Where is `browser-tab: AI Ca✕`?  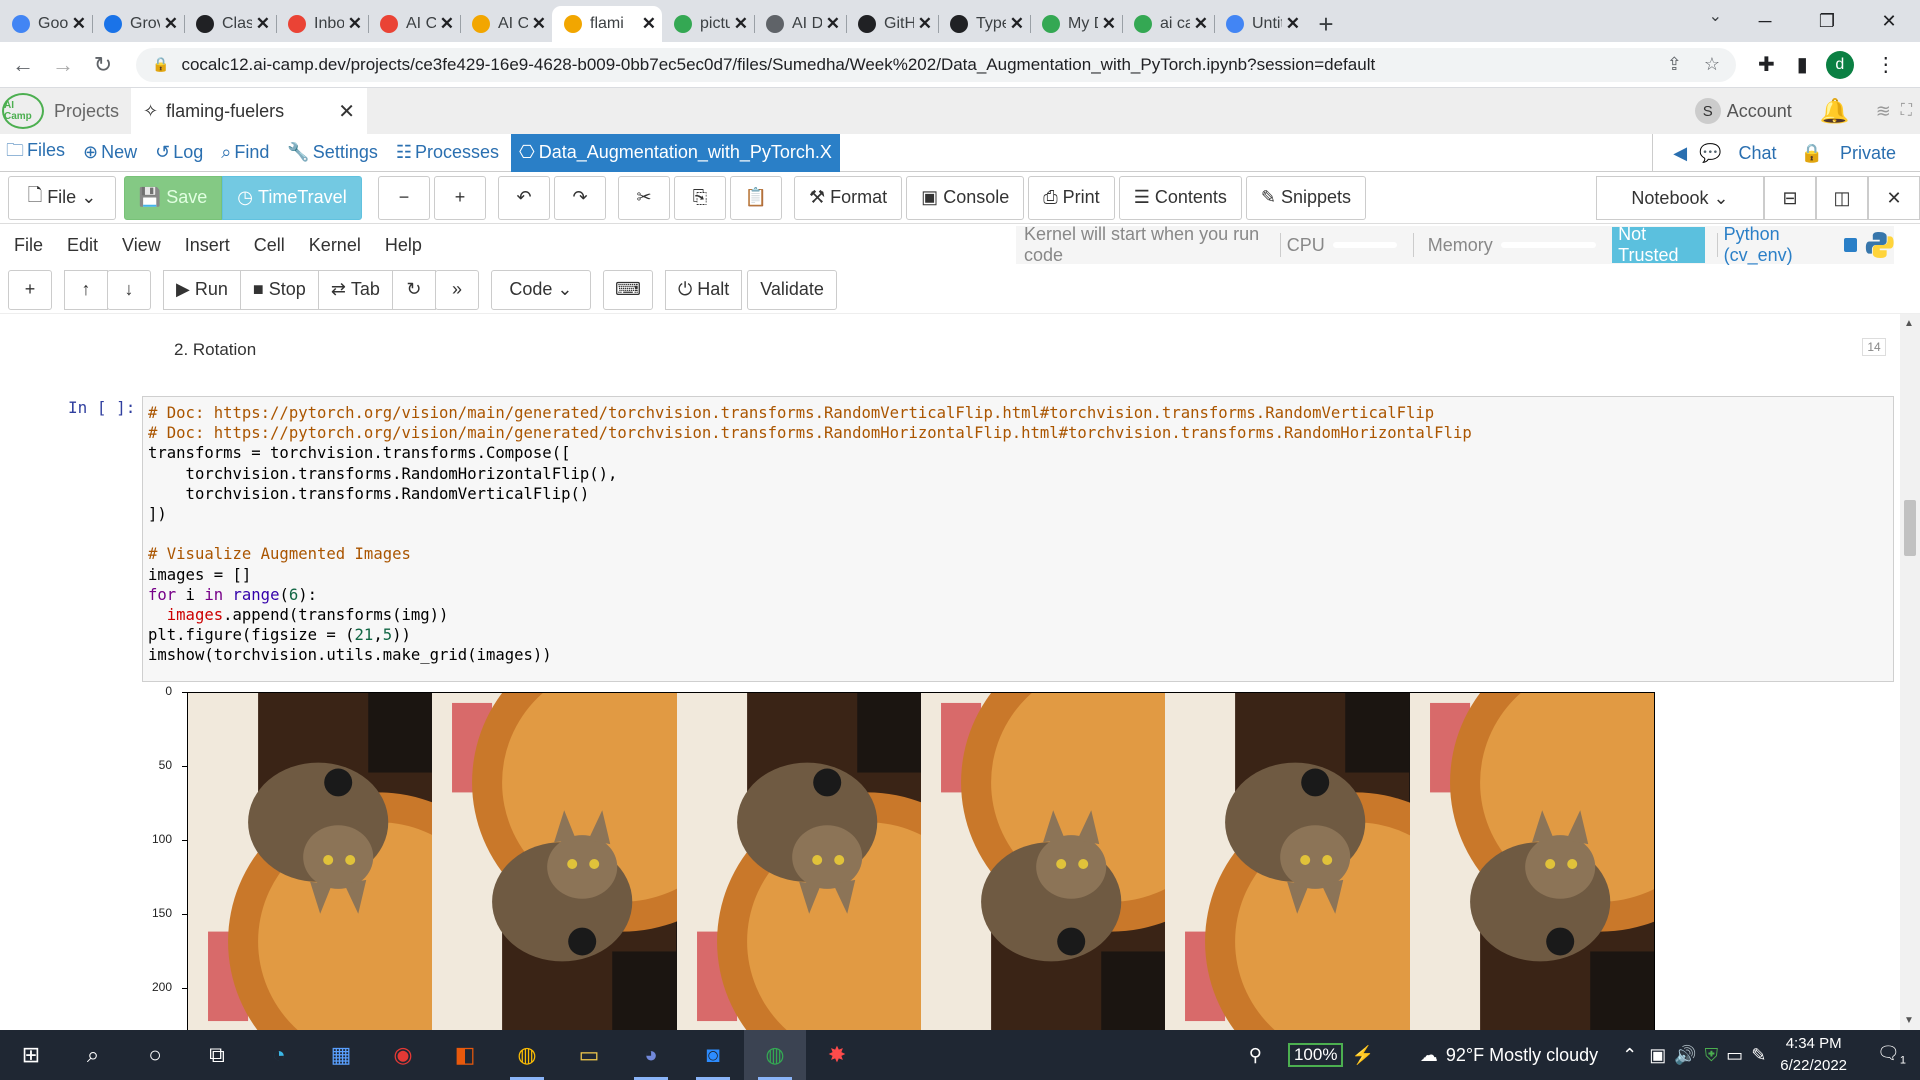
browser-tab: AI Ca✕ is located at coordinates (506, 24).